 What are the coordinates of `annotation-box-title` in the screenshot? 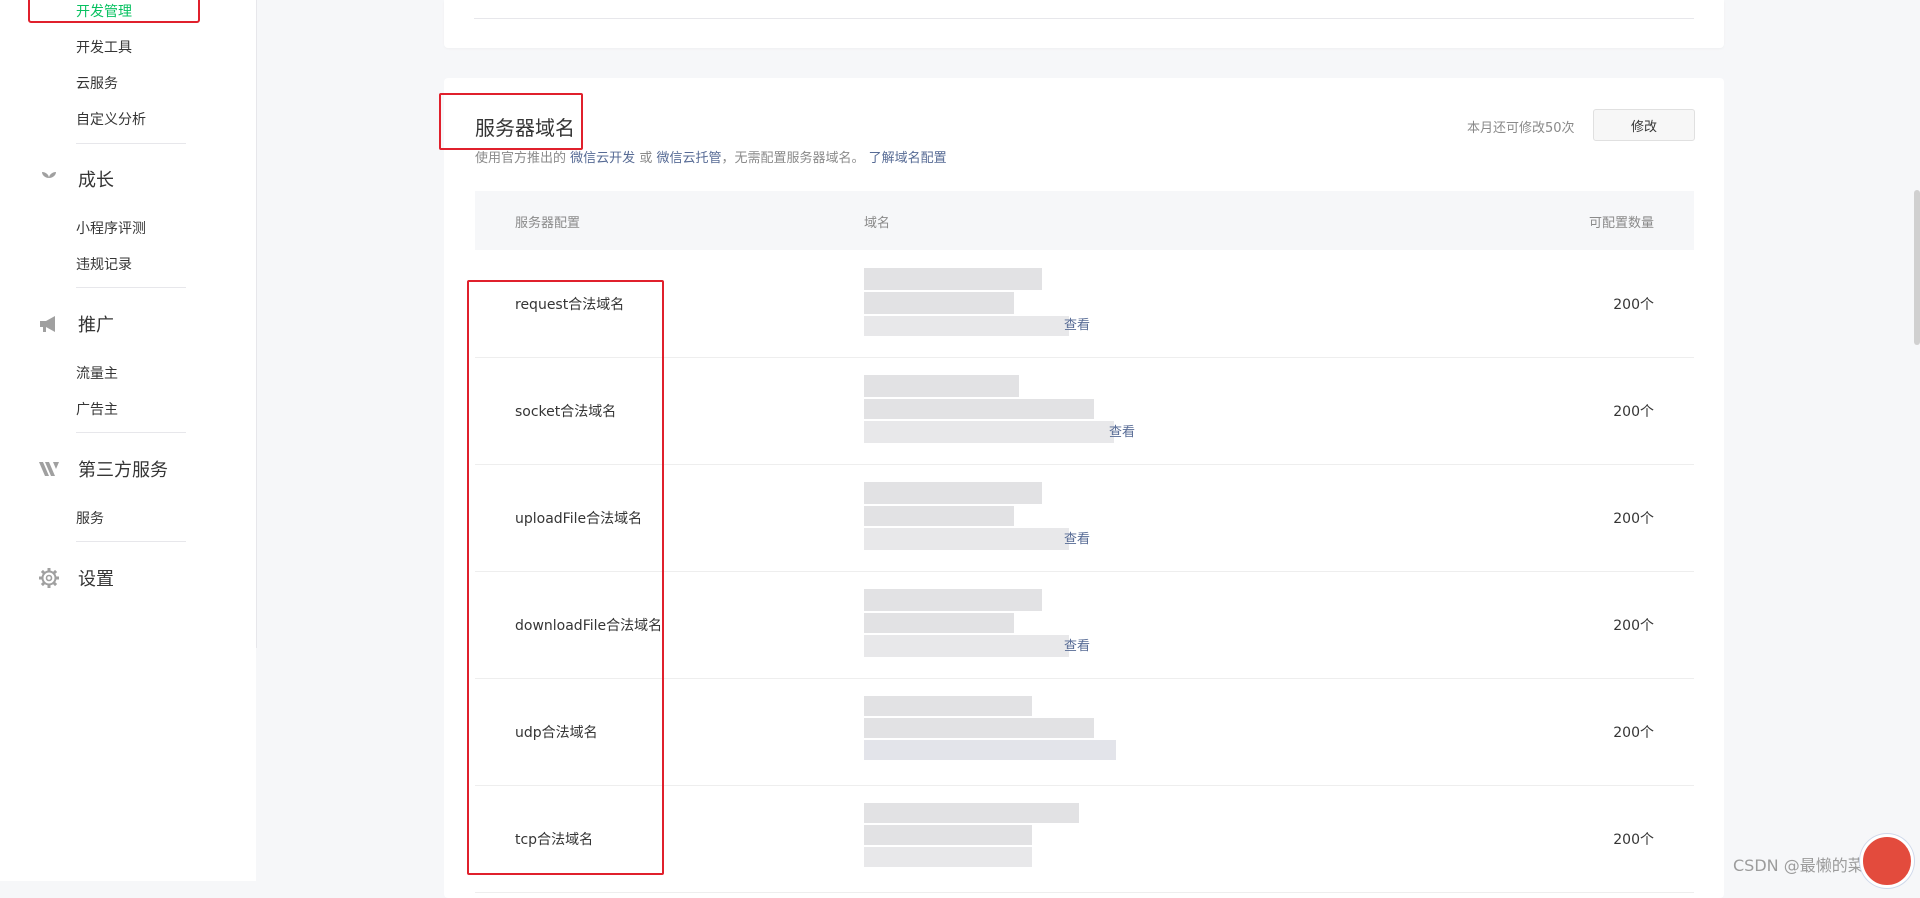 It's located at (511, 121).